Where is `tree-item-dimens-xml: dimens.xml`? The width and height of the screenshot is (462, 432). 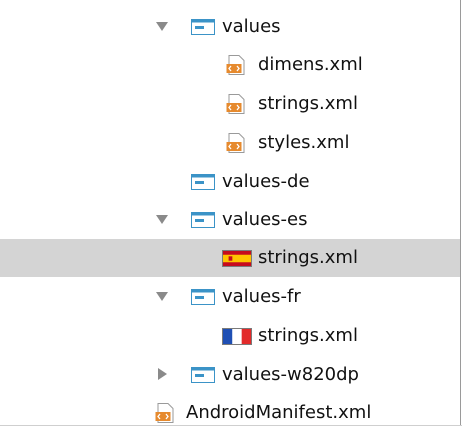
tree-item-dimens-xml: dimens.xml is located at coordinates (230, 65).